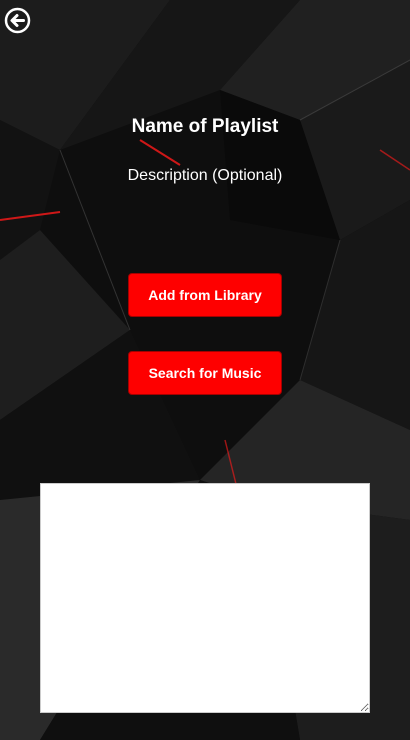 Image resolution: width=410 pixels, height=740 pixels. Describe the element at coordinates (205, 295) in the screenshot. I see `add-from-library-button: Add from Library` at that location.